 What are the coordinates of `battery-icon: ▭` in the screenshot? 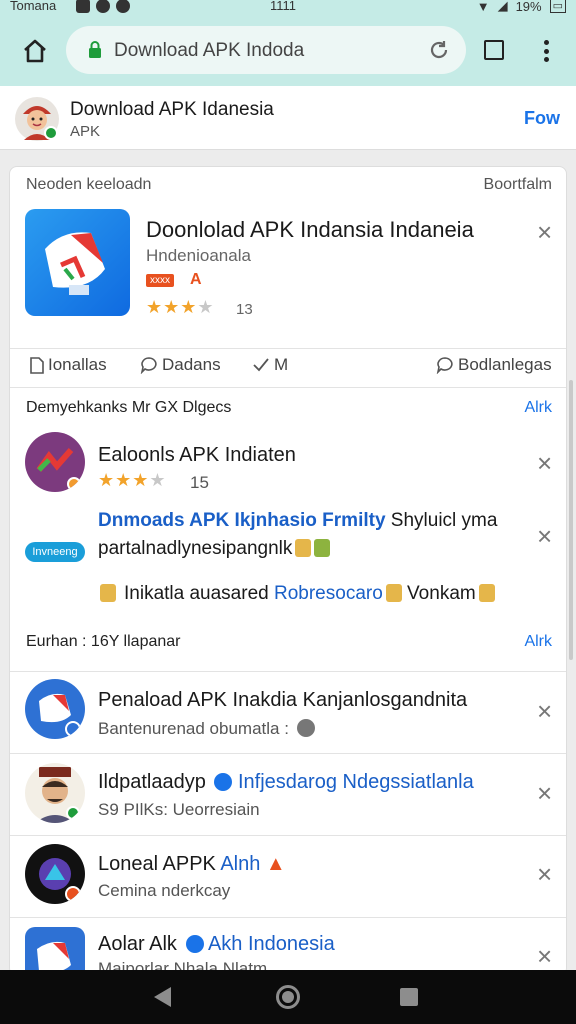 It's located at (557, 6).